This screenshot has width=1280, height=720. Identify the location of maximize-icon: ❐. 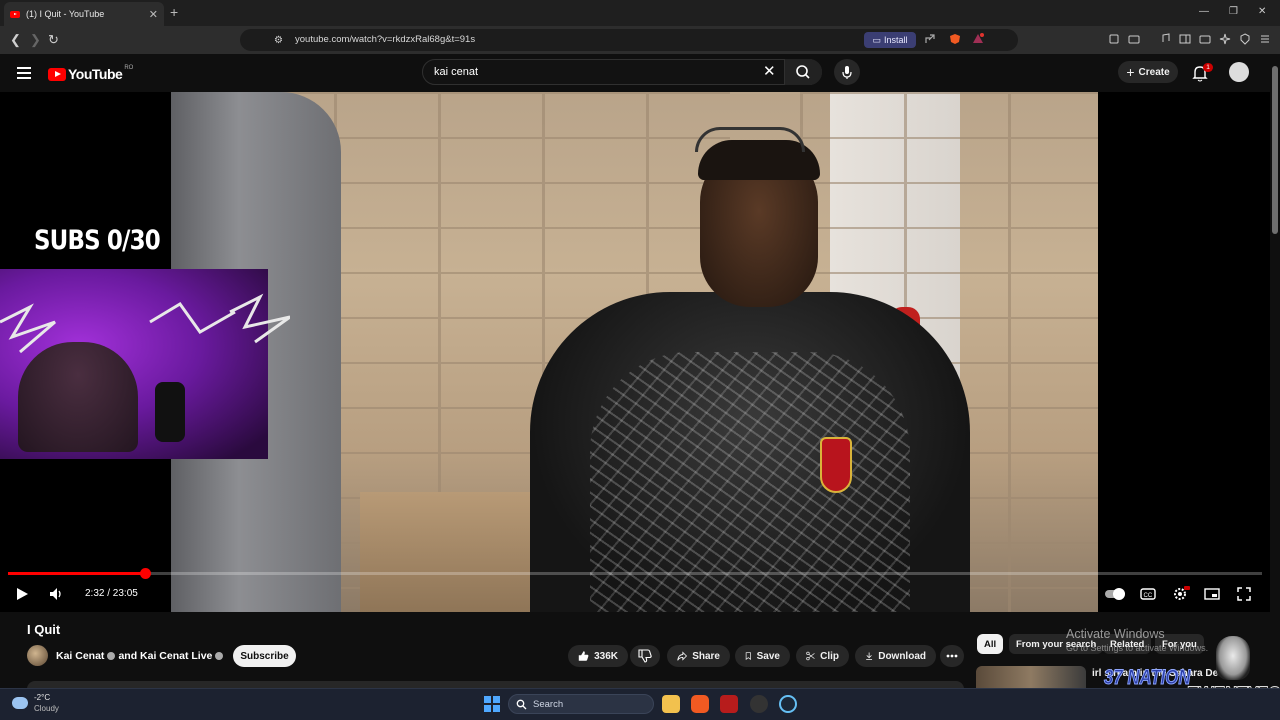
(1233, 11).